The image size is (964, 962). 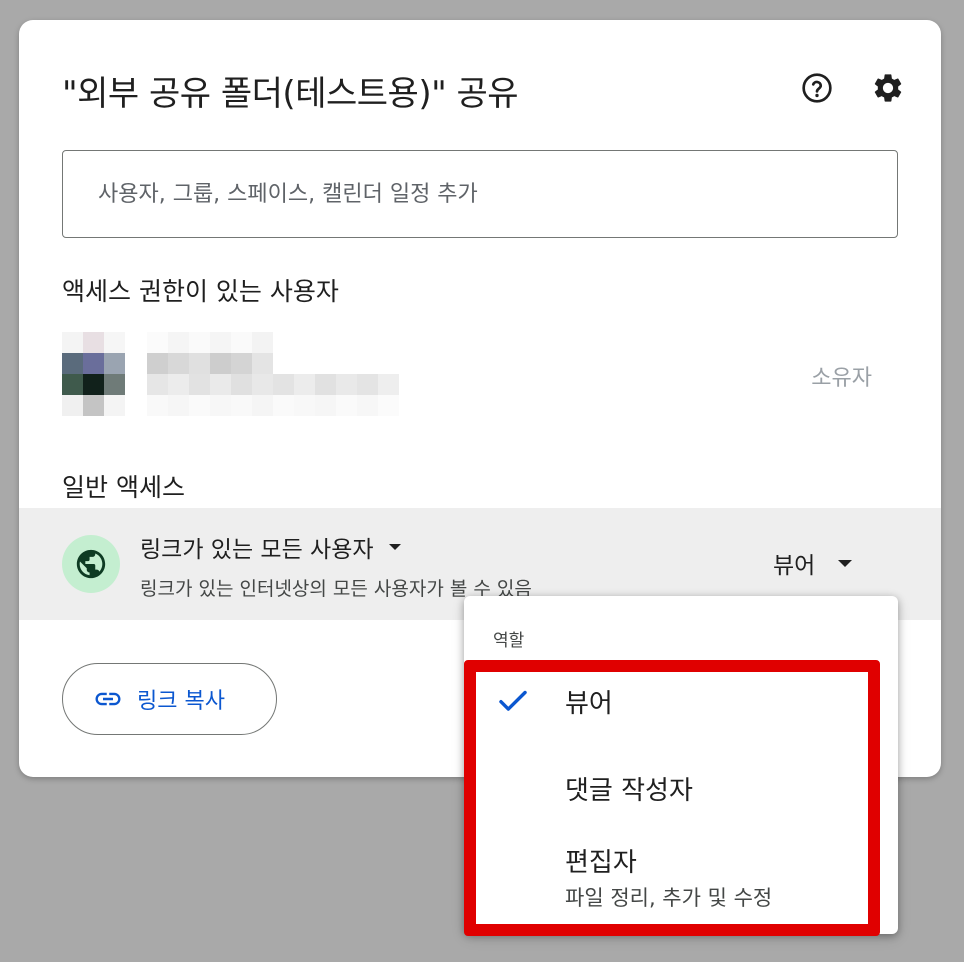 I want to click on add-people-input, so click(x=480, y=194).